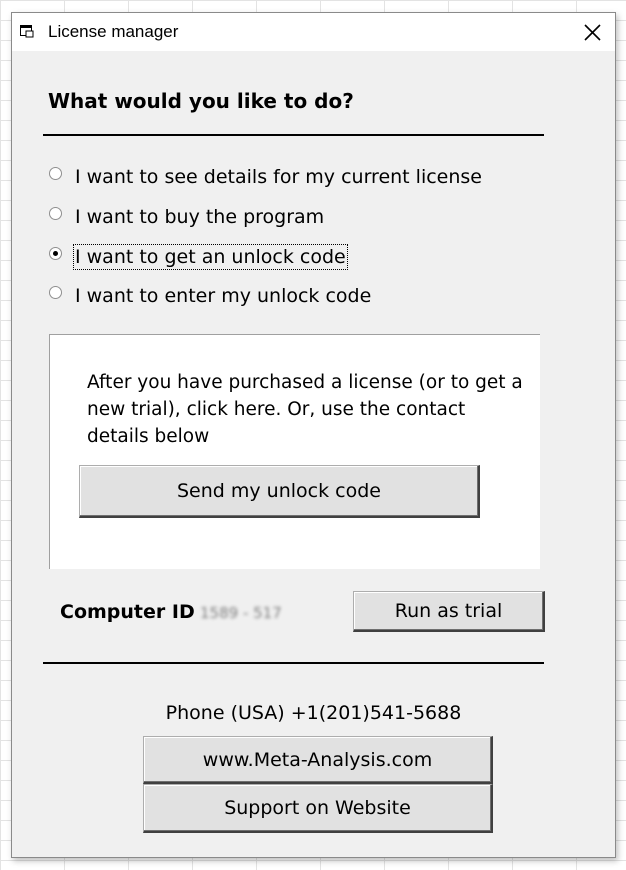 The image size is (626, 870). I want to click on phone-number: Phone (USA) +1(201)541-5688, so click(313, 713).